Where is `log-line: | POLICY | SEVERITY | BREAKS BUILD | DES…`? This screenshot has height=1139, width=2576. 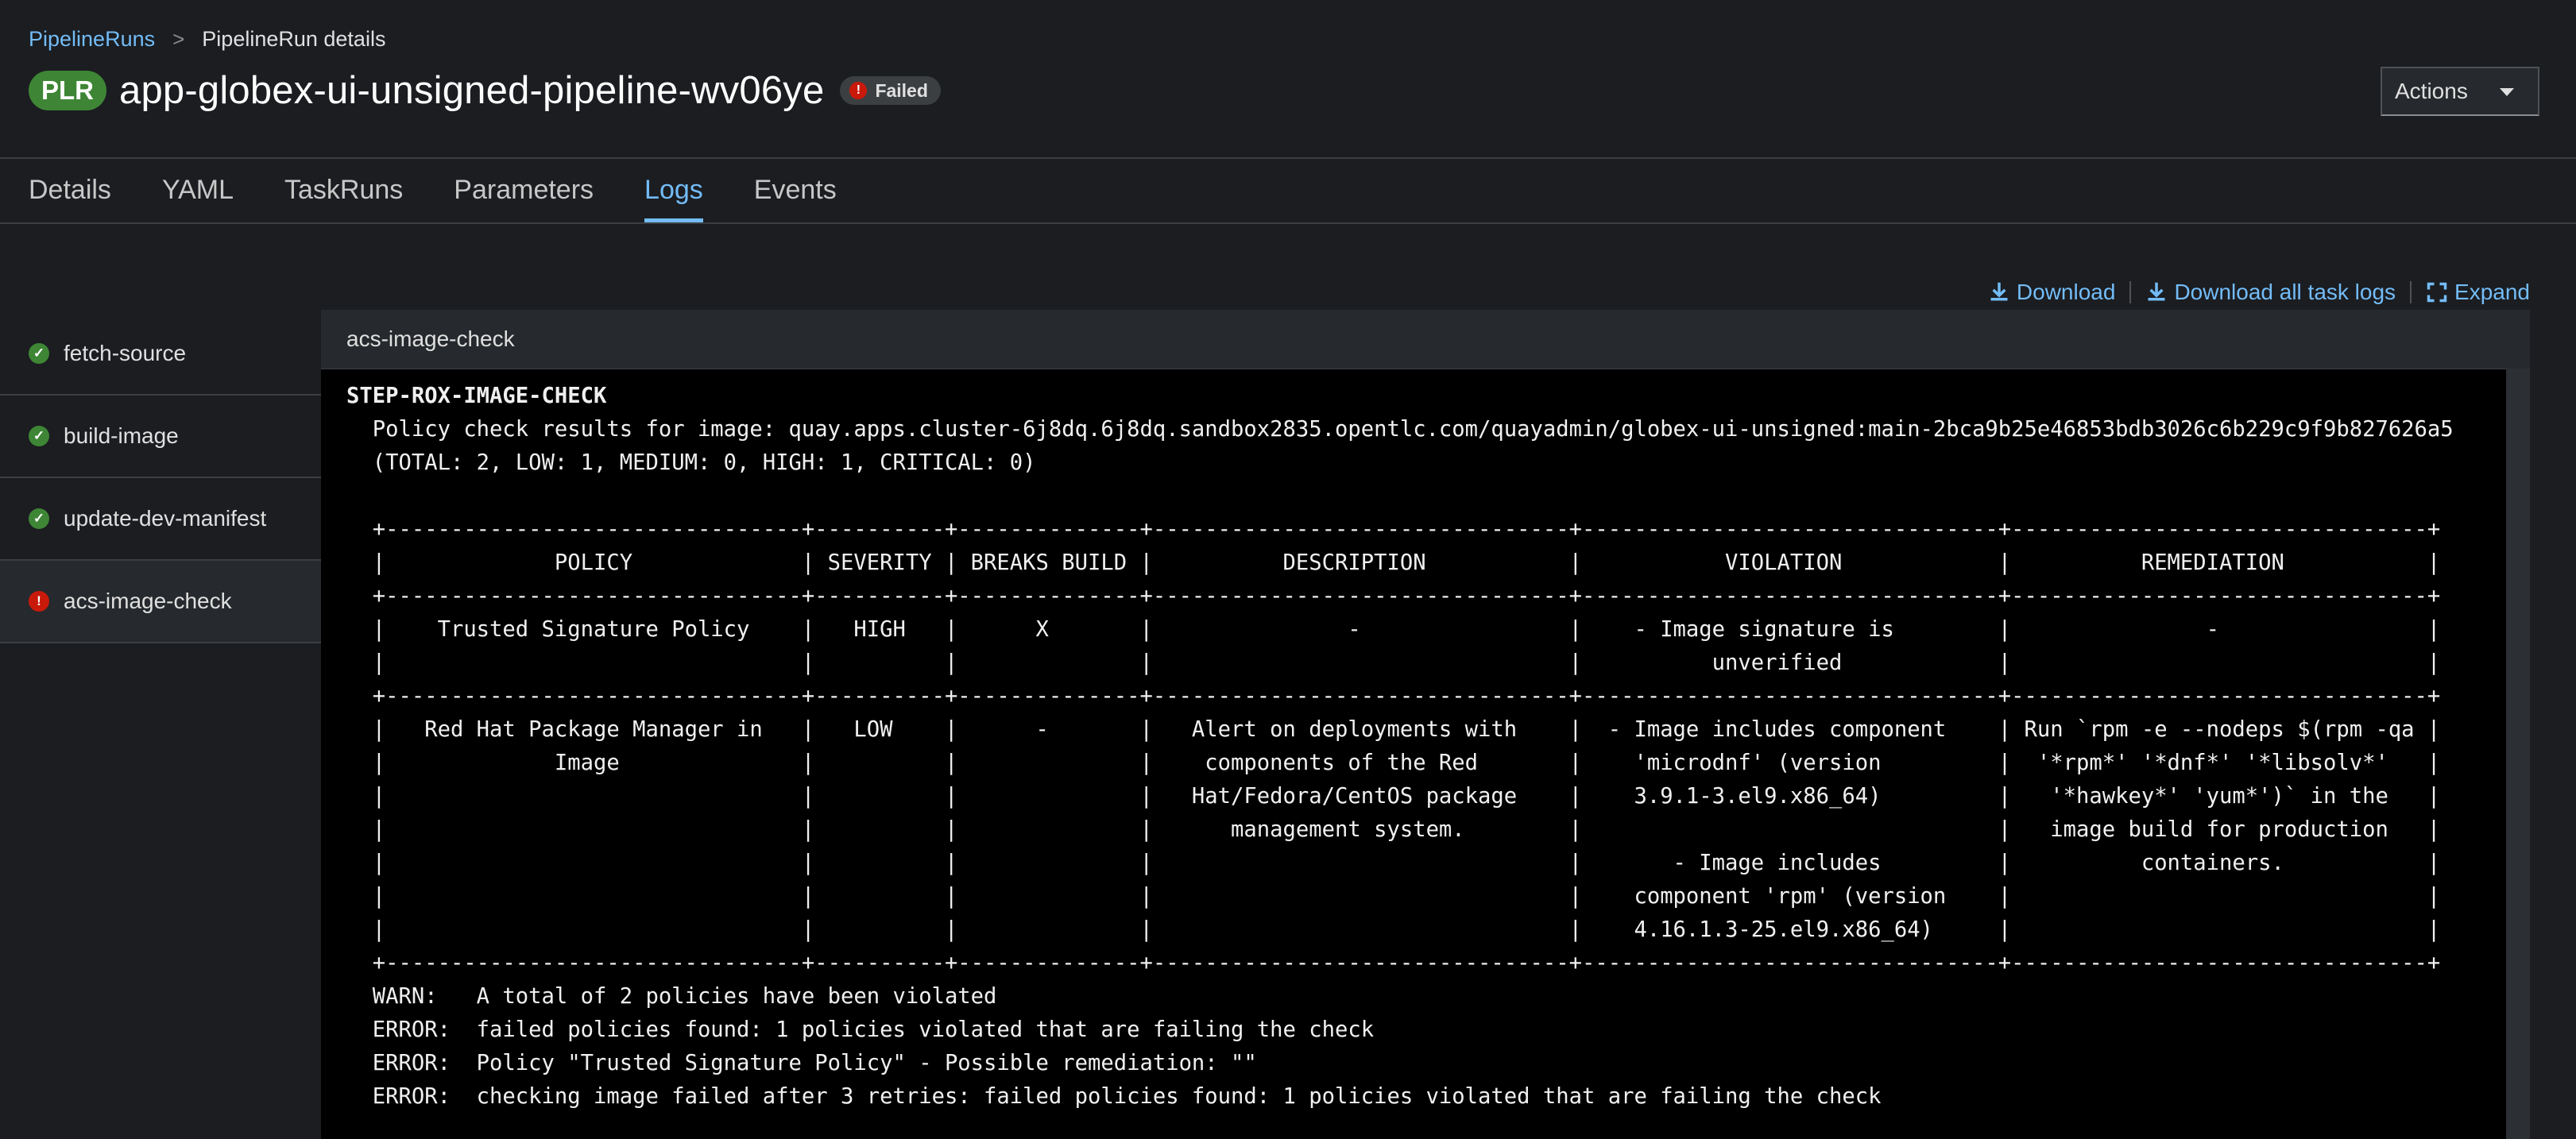 log-line: | POLICY | SEVERITY | BREAKS BUILD | DES… is located at coordinates (1393, 562).